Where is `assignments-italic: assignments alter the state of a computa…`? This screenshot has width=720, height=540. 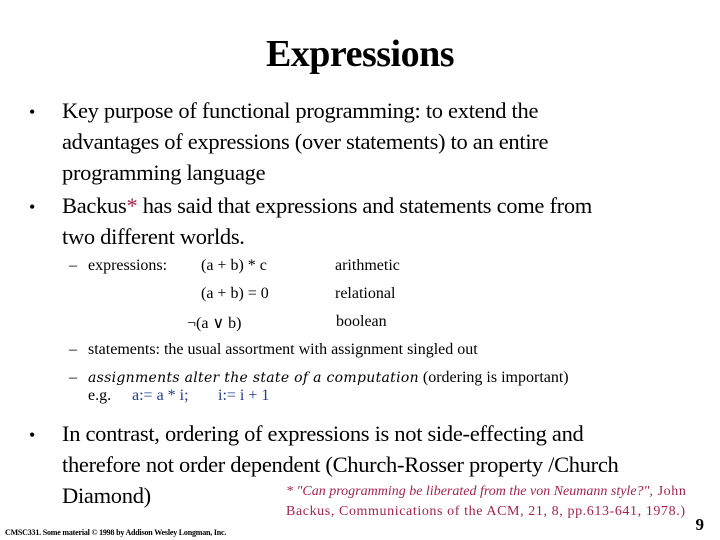 assignments-italic: assignments alter the state of a computa… is located at coordinates (253, 378).